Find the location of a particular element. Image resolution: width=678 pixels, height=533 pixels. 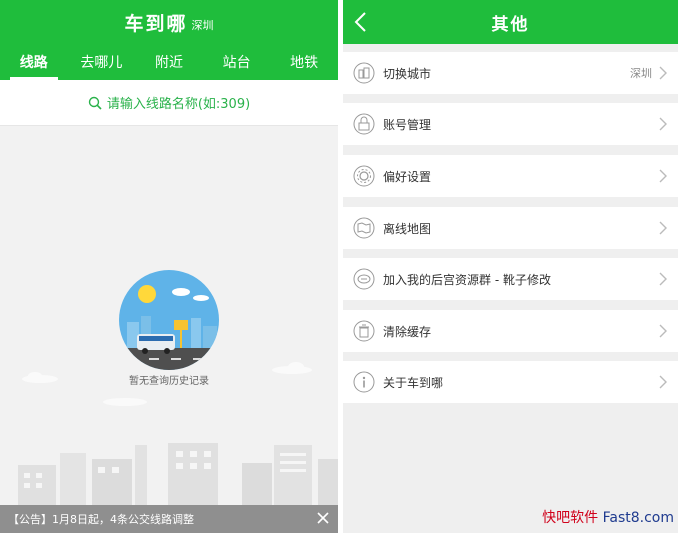

menu-label: 切换城市 is located at coordinates (407, 73).